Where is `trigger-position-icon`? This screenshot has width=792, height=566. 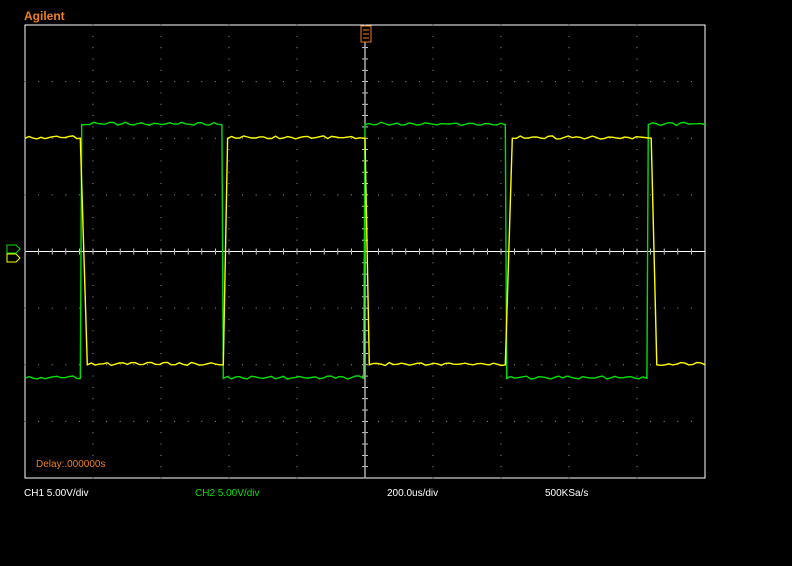
trigger-position-icon is located at coordinates (366, 34).